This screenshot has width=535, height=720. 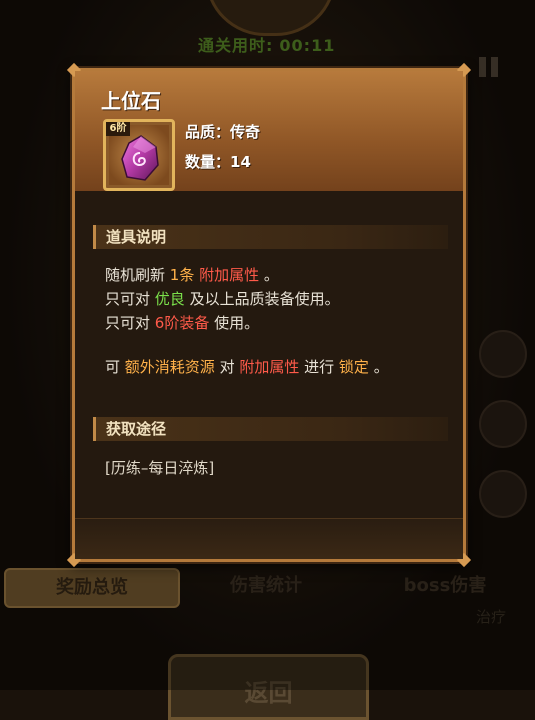 What do you see at coordinates (182, 323) in the screenshot?
I see `desc-highlight: 6阶装备` at bounding box center [182, 323].